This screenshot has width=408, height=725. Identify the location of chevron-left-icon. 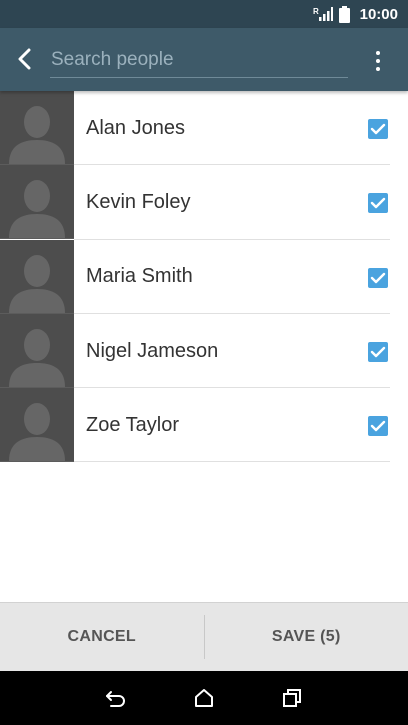
(24, 59).